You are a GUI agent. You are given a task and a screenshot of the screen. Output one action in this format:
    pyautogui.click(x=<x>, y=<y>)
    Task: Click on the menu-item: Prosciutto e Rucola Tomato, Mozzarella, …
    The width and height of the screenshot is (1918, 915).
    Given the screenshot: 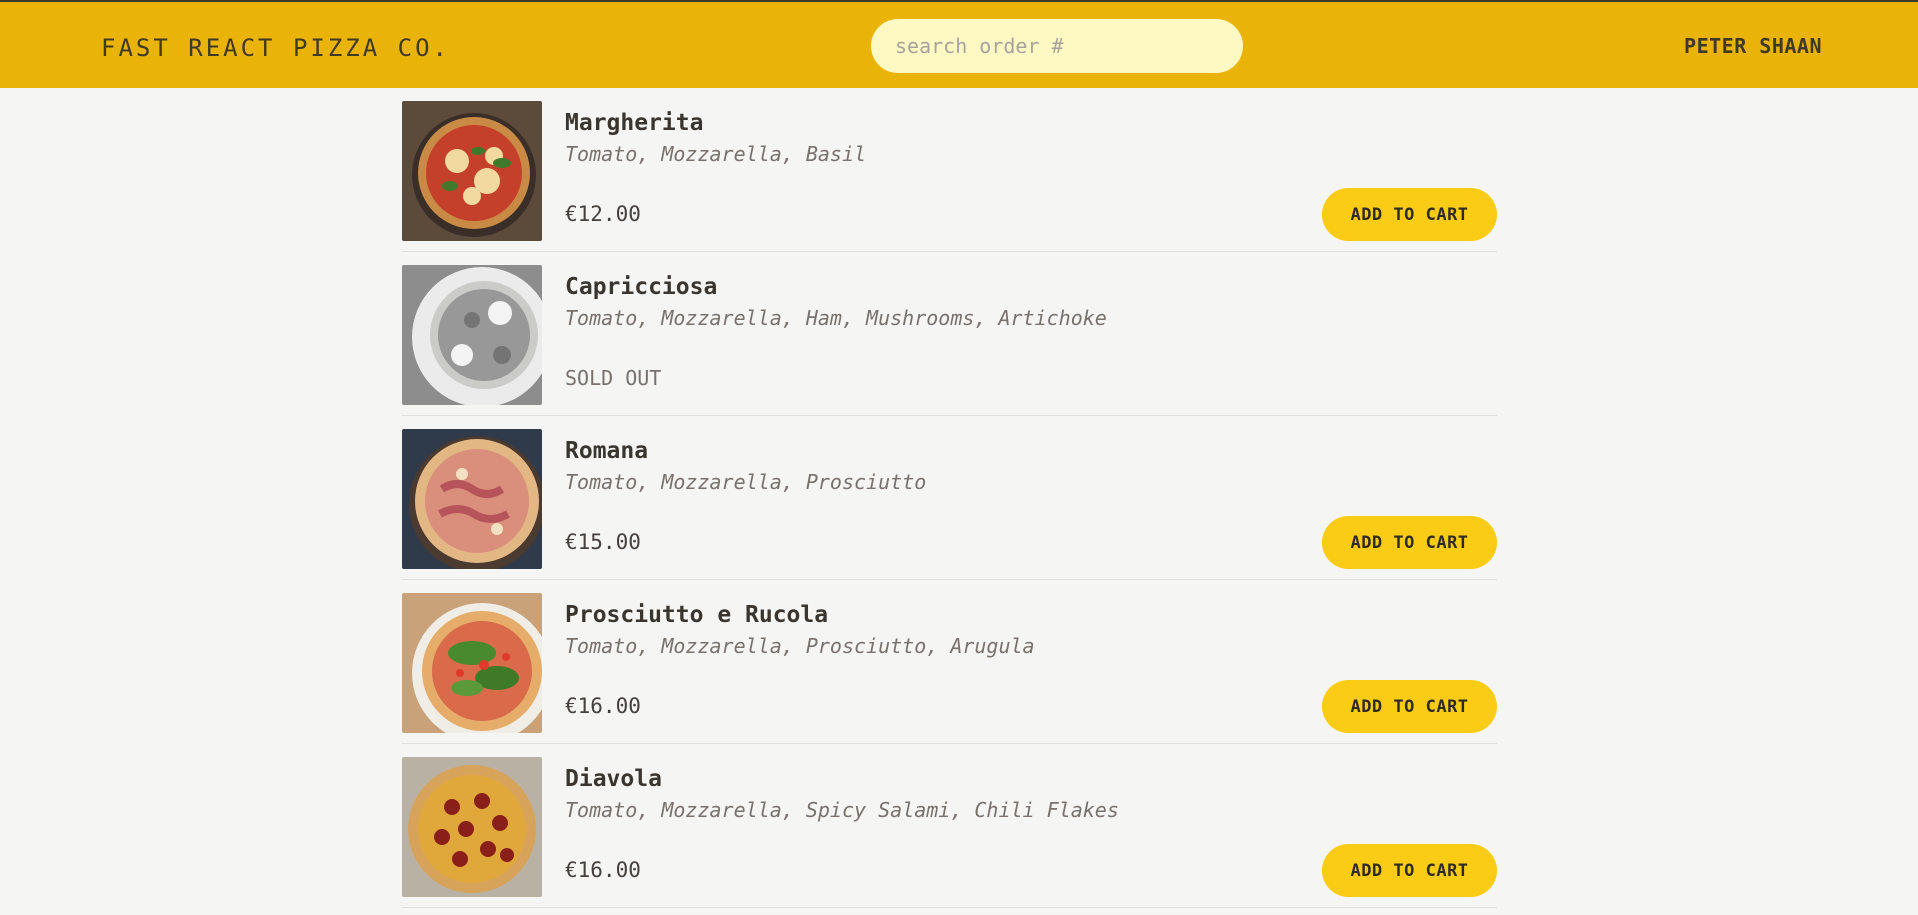 What is the action you would take?
    pyautogui.click(x=949, y=662)
    